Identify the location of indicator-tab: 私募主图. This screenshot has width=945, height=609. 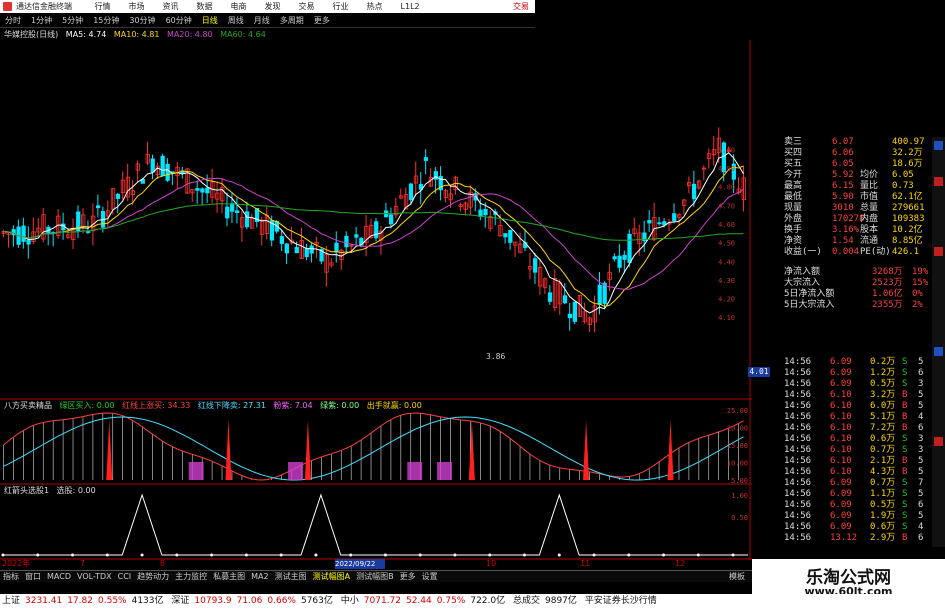
(229, 577).